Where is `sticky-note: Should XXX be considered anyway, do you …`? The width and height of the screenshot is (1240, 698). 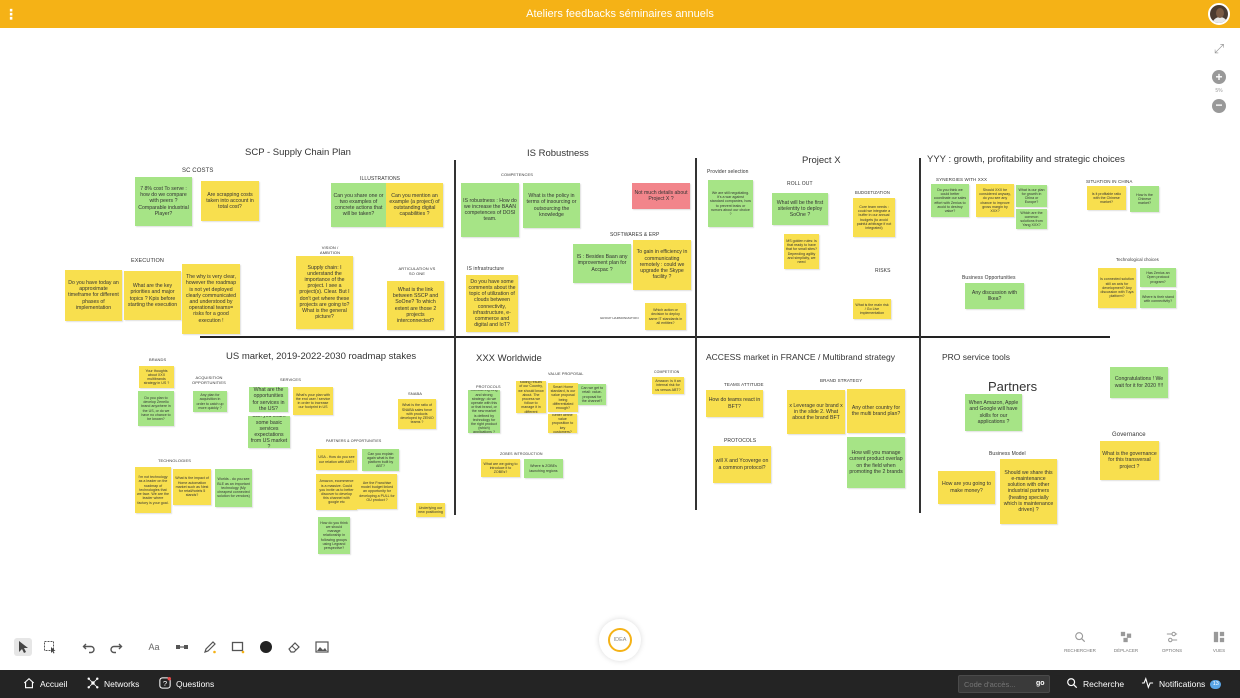 sticky-note: Should XXX be considered anyway, do you … is located at coordinates (995, 200).